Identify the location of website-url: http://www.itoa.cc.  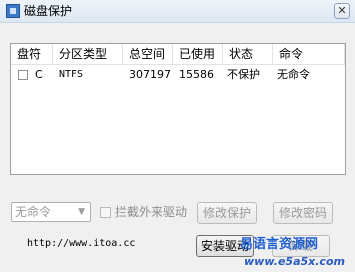
(81, 244).